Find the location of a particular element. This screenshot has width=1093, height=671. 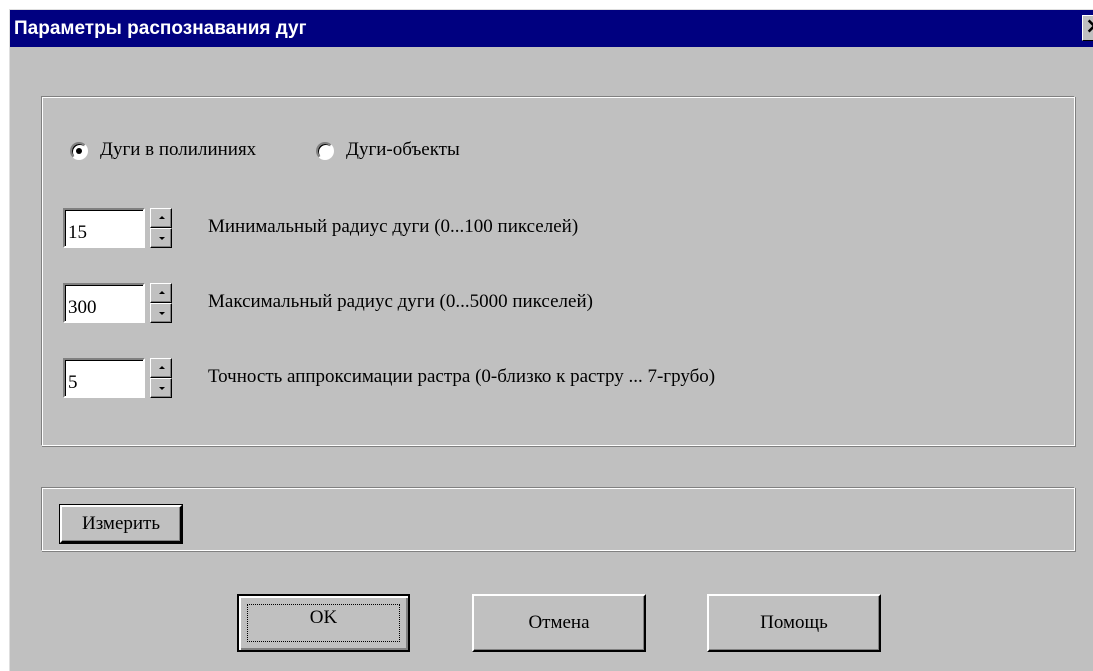

max-radius-spin-down is located at coordinates (161, 313).